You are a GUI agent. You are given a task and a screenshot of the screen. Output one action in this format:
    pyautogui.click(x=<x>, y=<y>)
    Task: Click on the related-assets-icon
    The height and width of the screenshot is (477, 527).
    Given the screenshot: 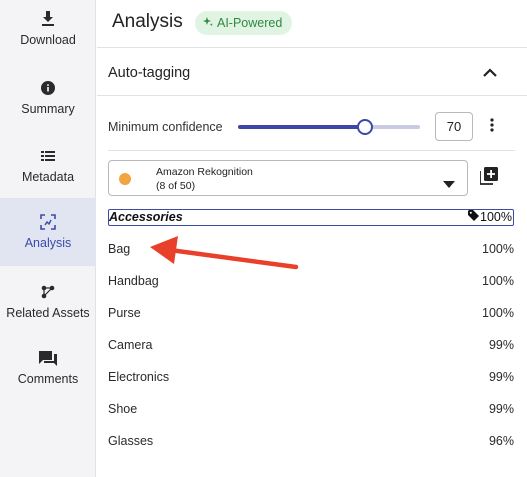 What is the action you would take?
    pyautogui.click(x=48, y=292)
    